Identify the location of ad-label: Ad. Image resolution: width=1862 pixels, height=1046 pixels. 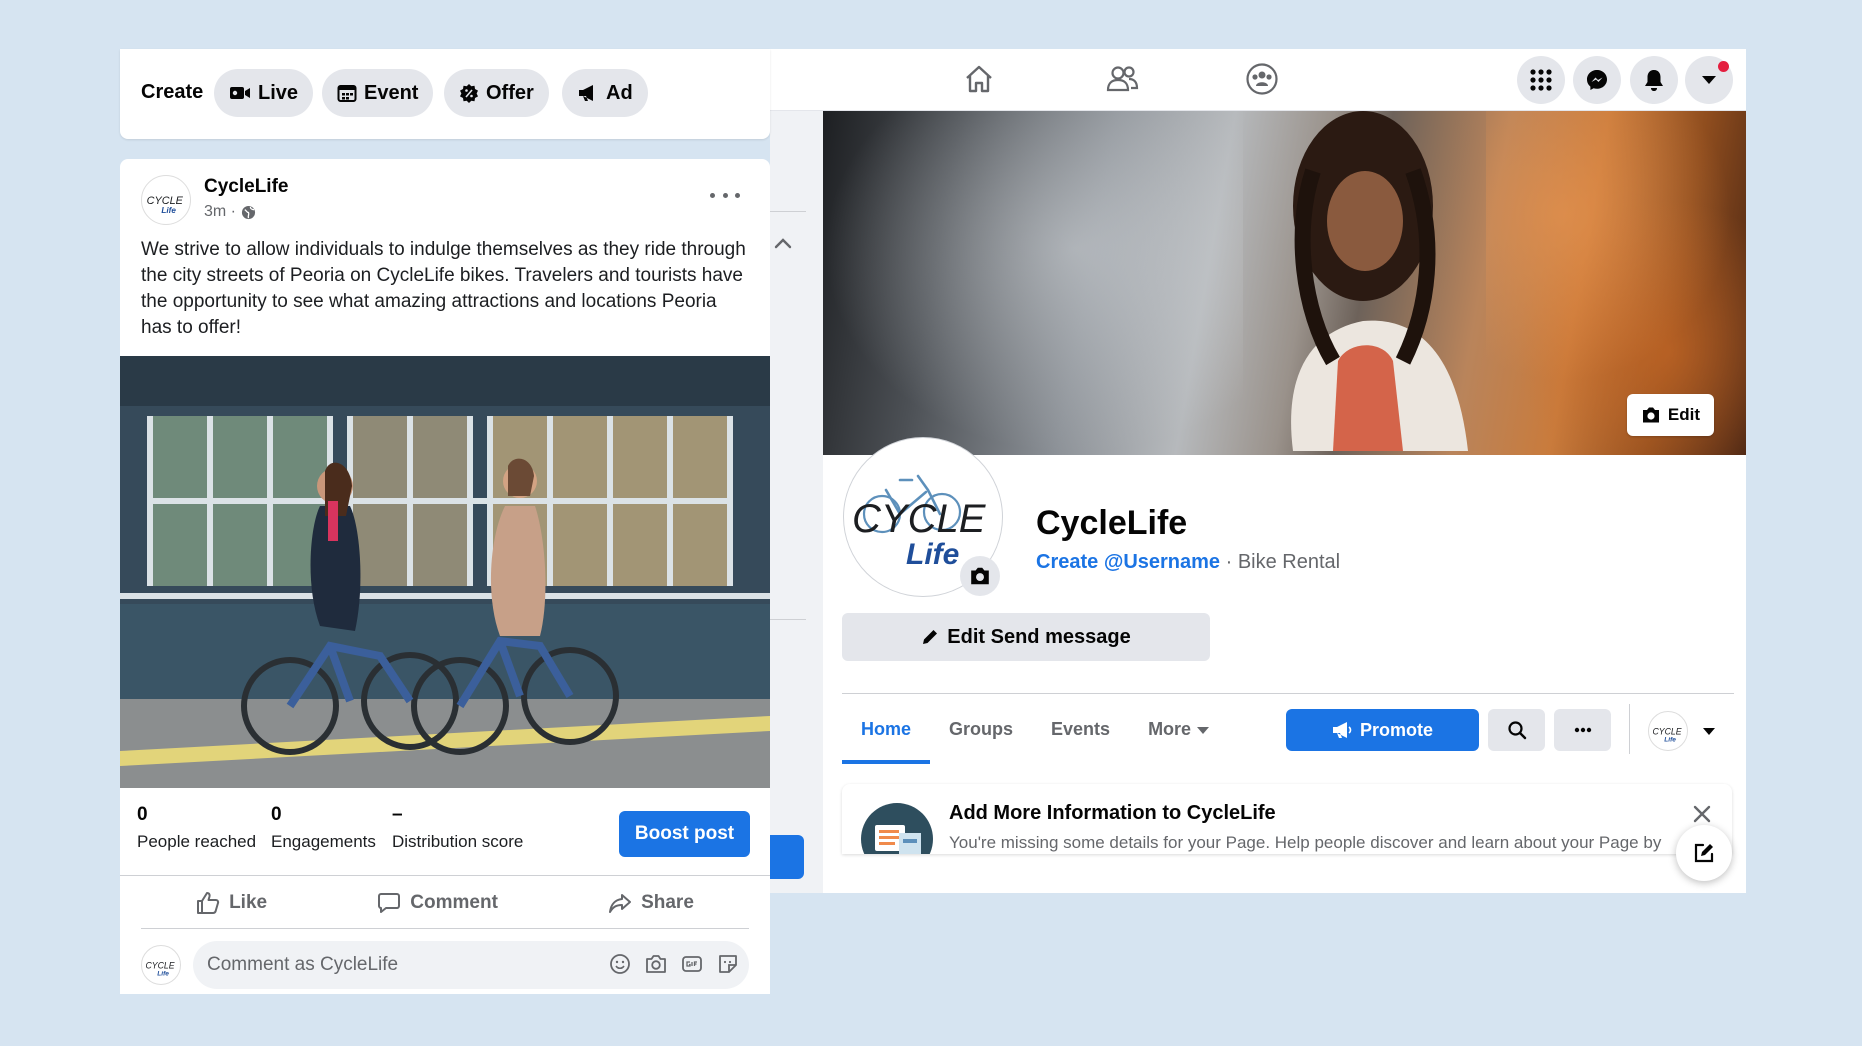
(619, 92).